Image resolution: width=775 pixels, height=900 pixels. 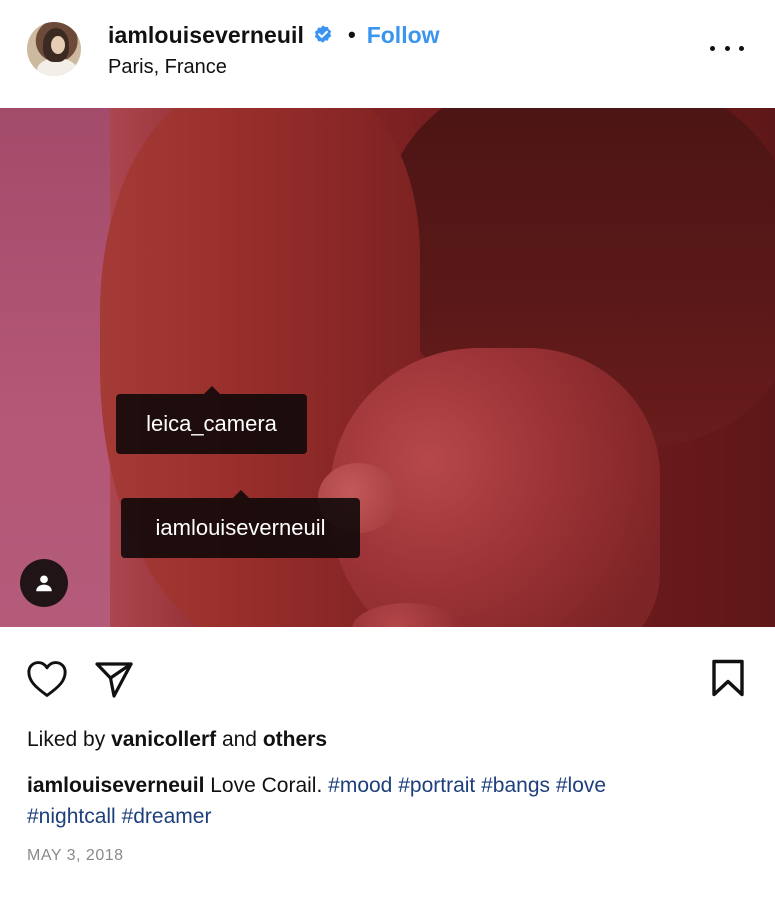 I want to click on action-bar, so click(x=387, y=677).